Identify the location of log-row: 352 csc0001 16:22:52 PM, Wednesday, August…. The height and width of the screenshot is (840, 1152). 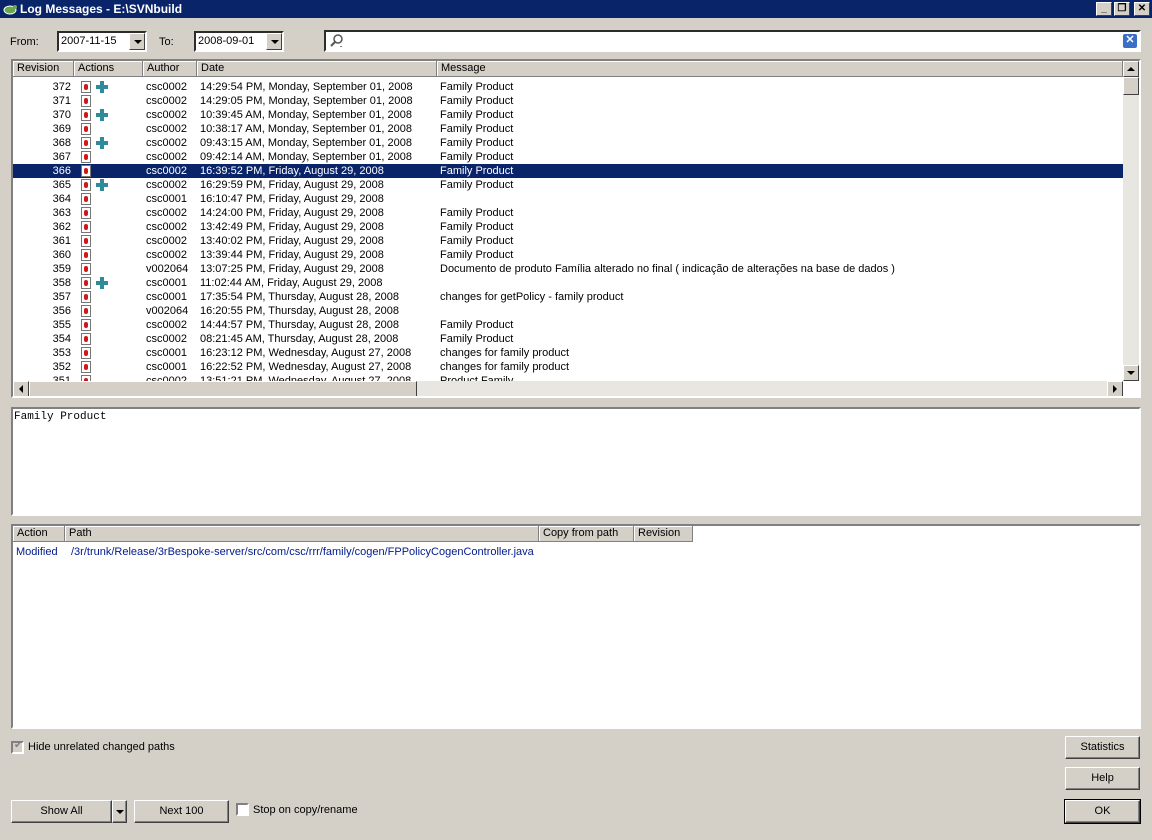
(568, 367).